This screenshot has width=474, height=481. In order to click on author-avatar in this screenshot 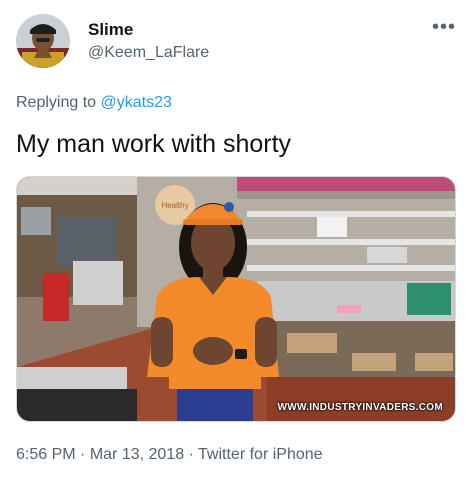, I will do `click(43, 41)`.